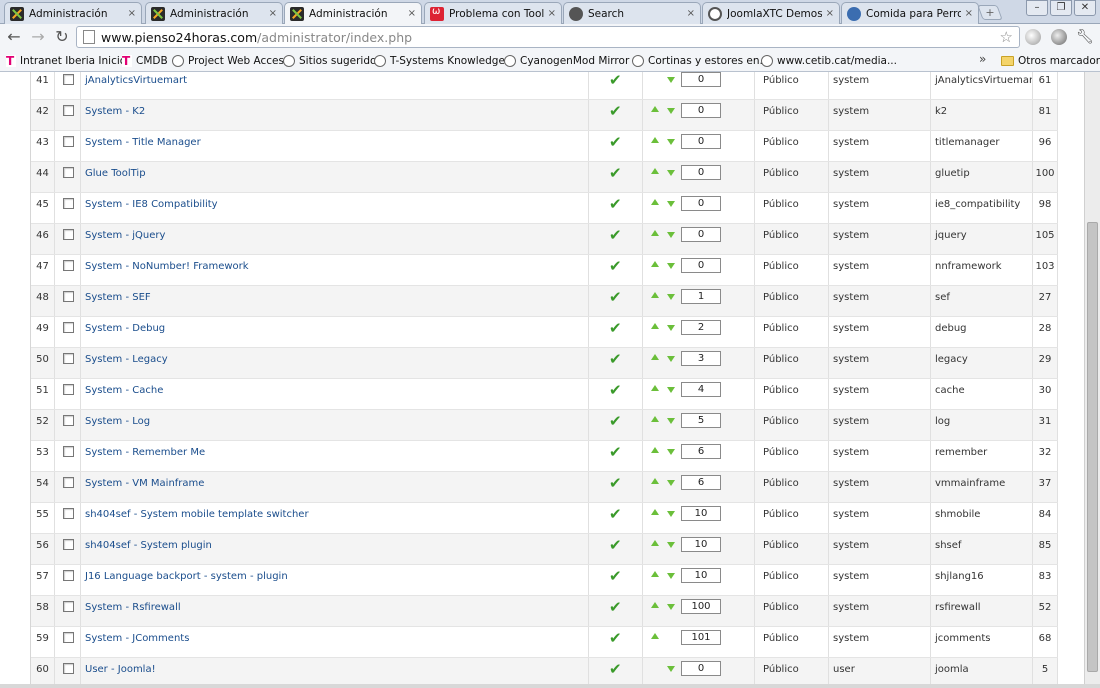 Image resolution: width=1100 pixels, height=688 pixels. Describe the element at coordinates (550, 686) in the screenshot. I see `horizontal-scrollbar` at that location.